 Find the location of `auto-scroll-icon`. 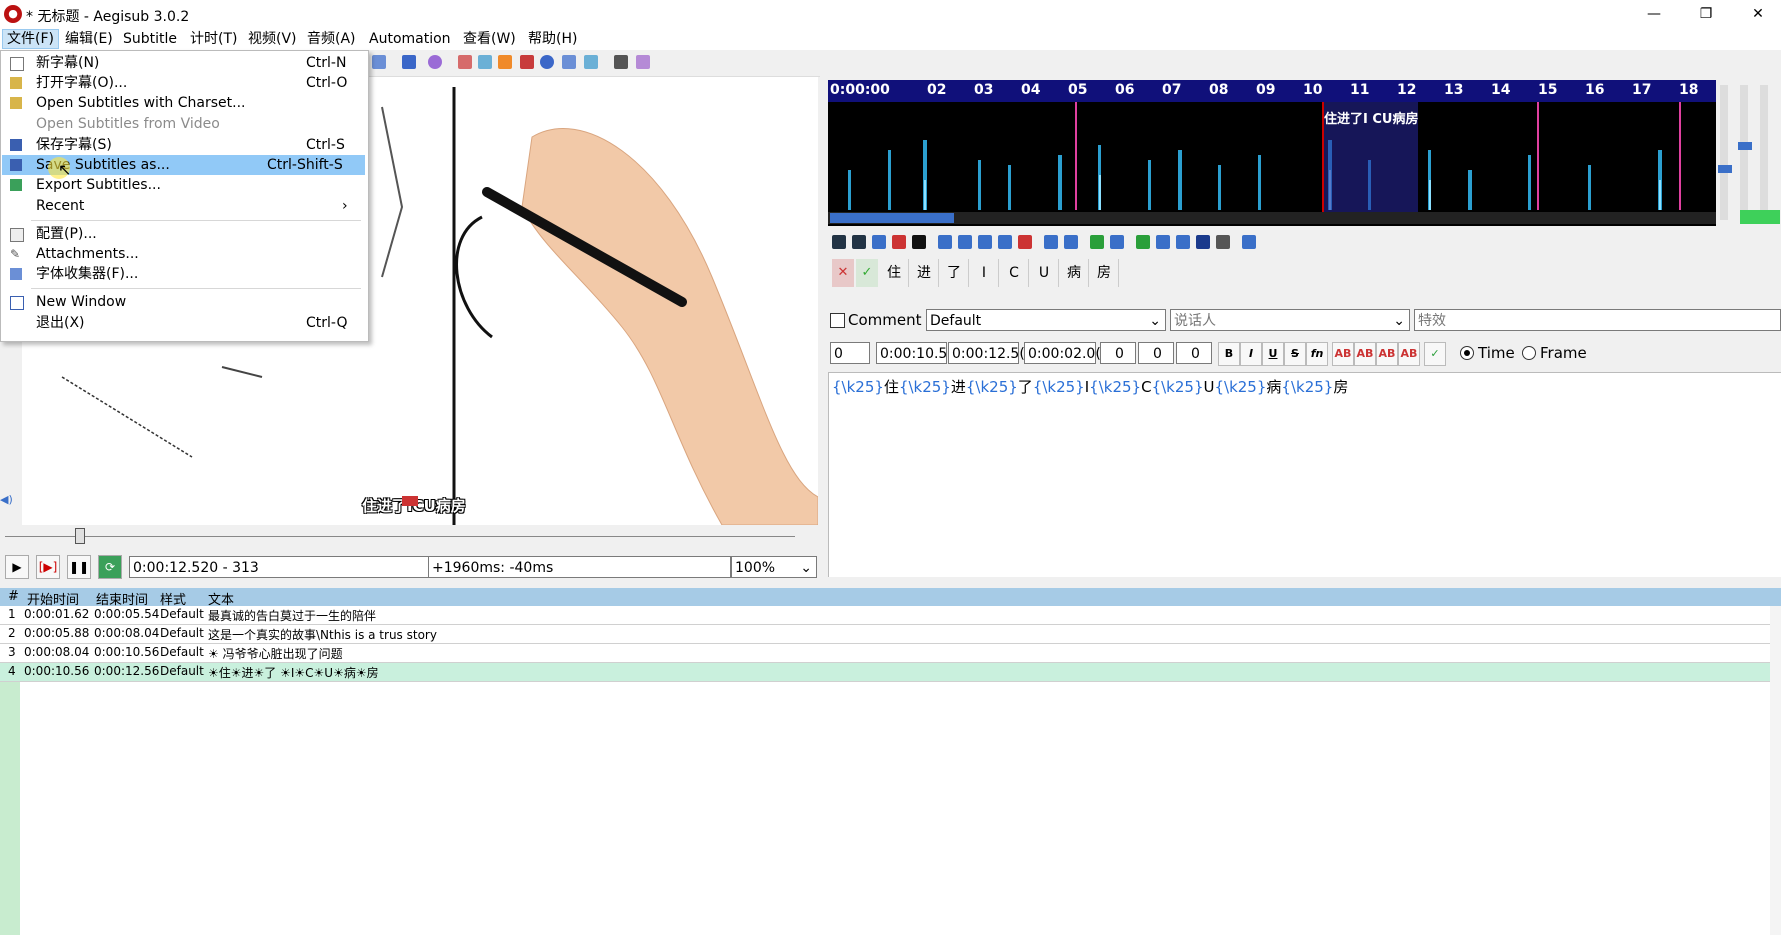

auto-scroll-icon is located at coordinates (1183, 242).